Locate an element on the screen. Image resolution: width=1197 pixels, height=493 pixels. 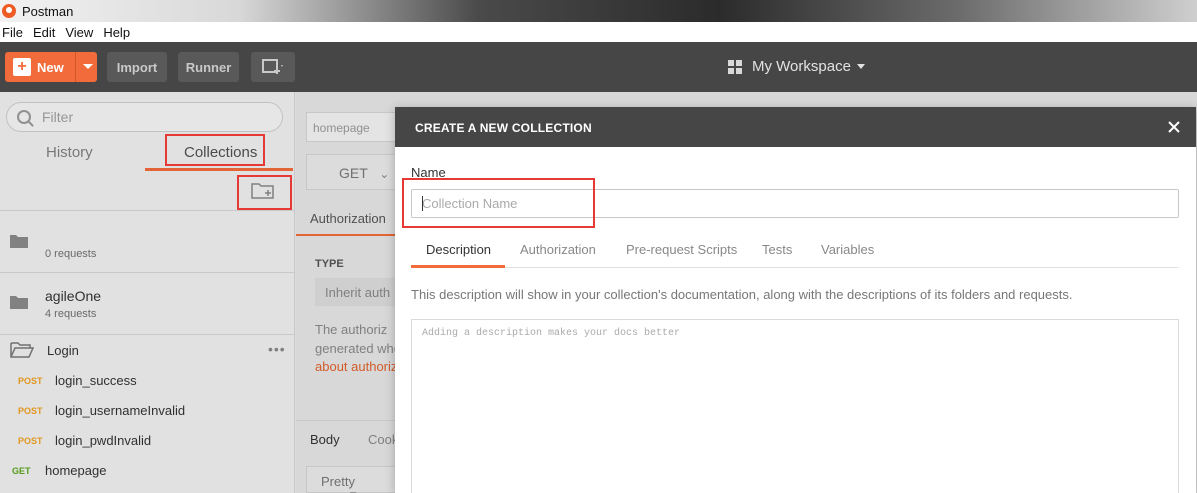
modal-title: CREATE A NEW COLLECTION is located at coordinates (503, 128).